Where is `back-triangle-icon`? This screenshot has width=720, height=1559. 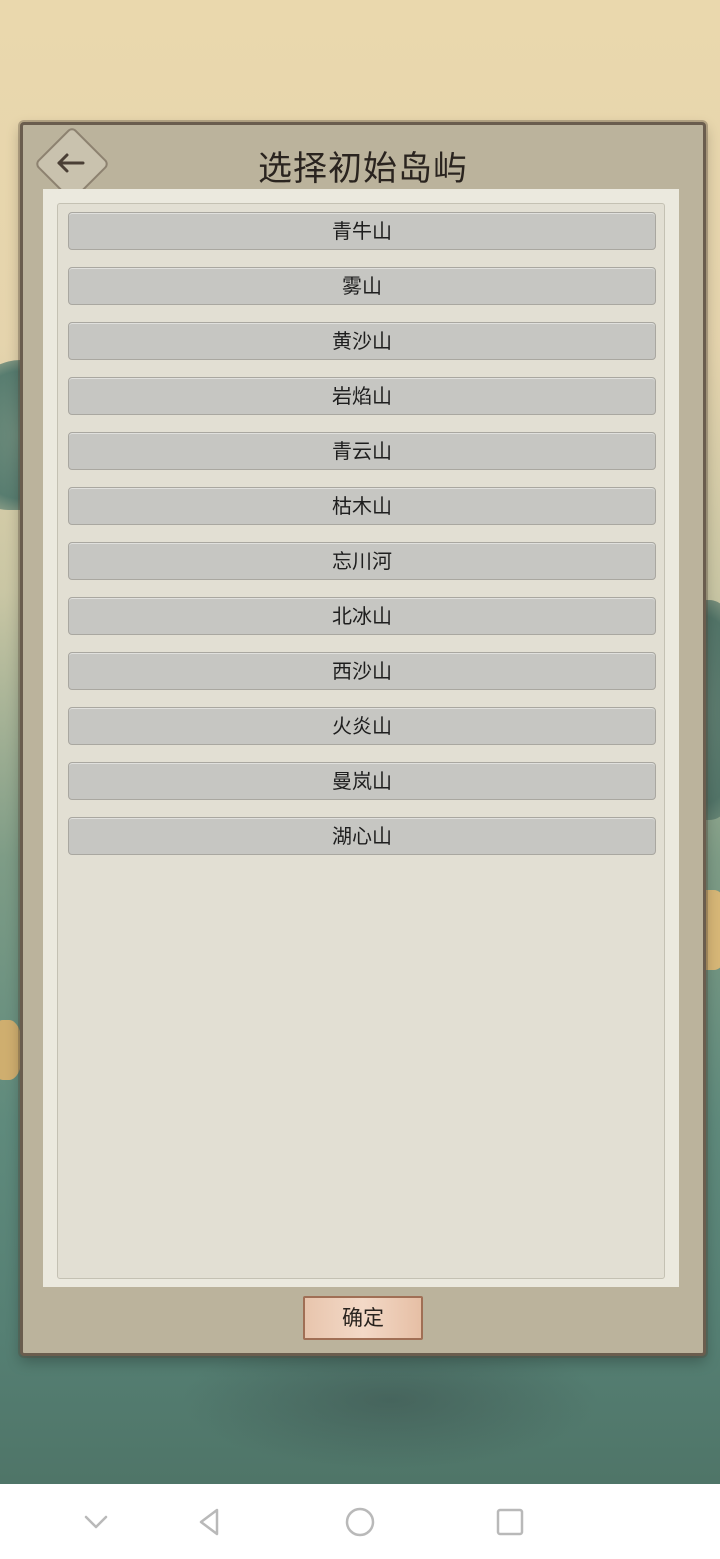
back-triangle-icon is located at coordinates (209, 1522).